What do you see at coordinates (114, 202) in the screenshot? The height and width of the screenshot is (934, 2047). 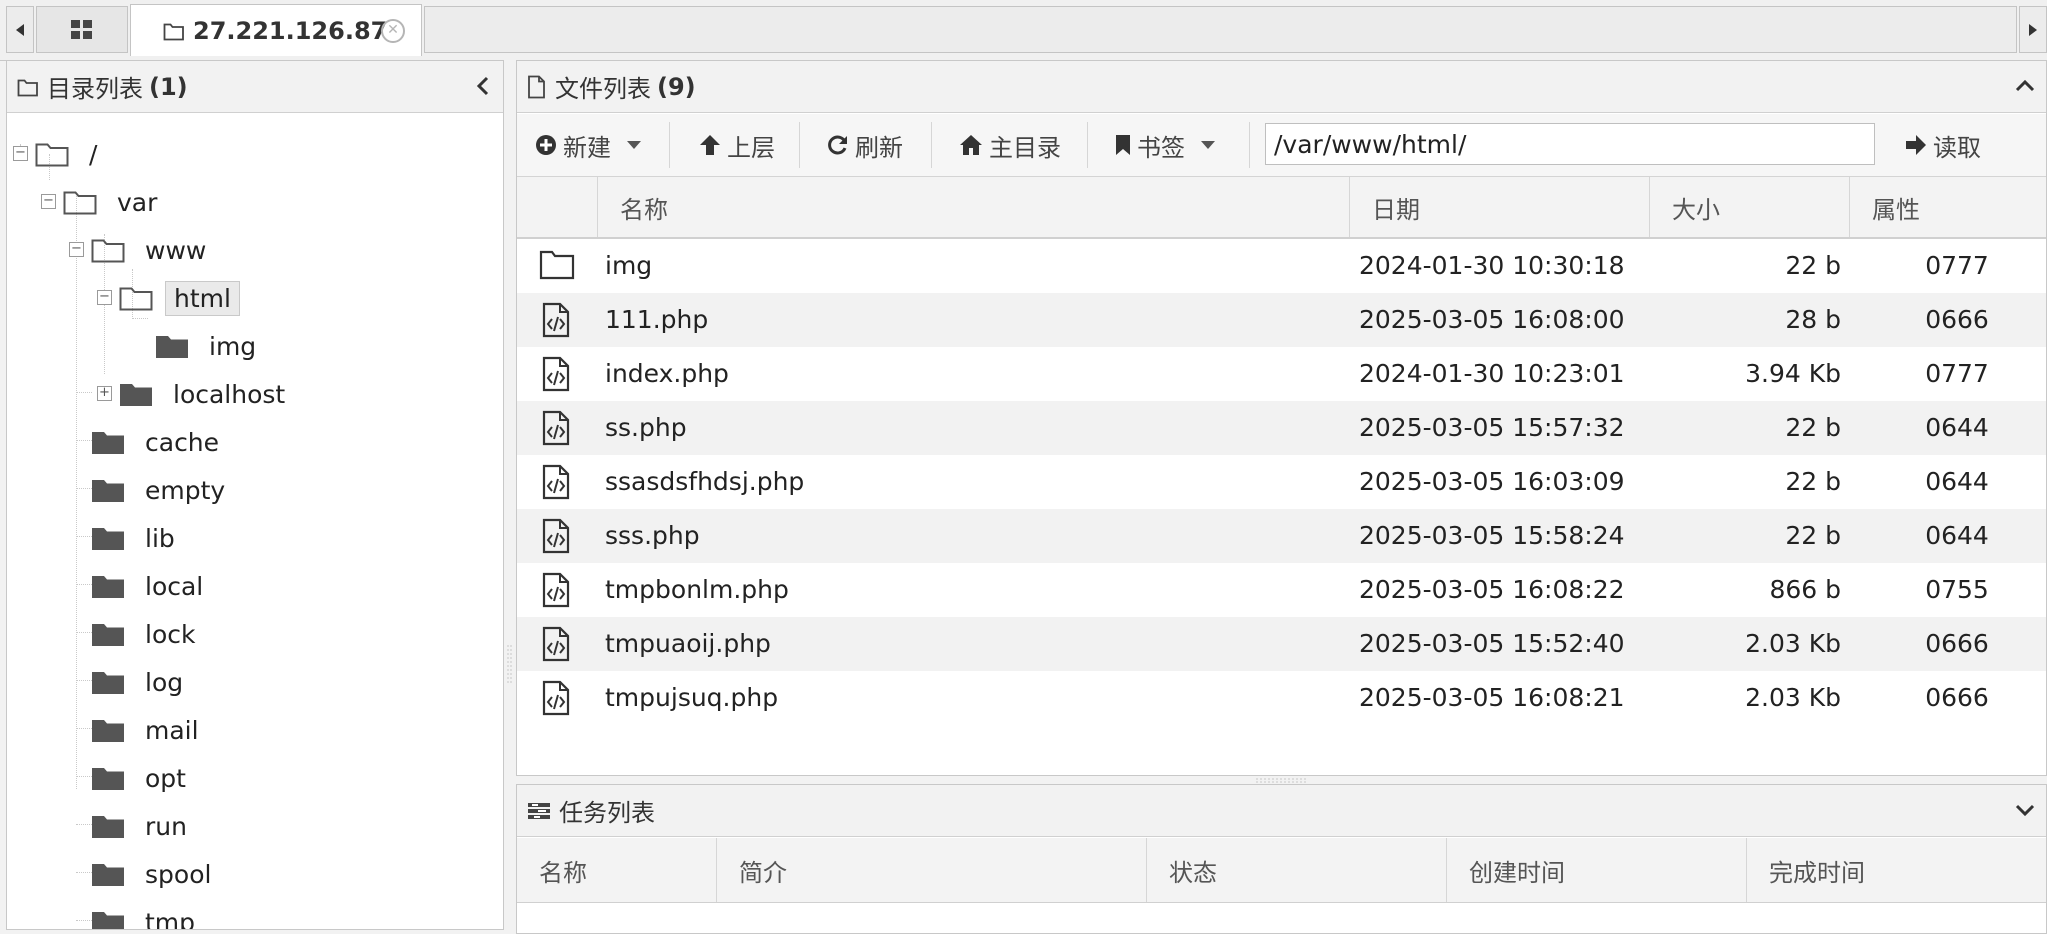 I see `tree-node-var: var` at bounding box center [114, 202].